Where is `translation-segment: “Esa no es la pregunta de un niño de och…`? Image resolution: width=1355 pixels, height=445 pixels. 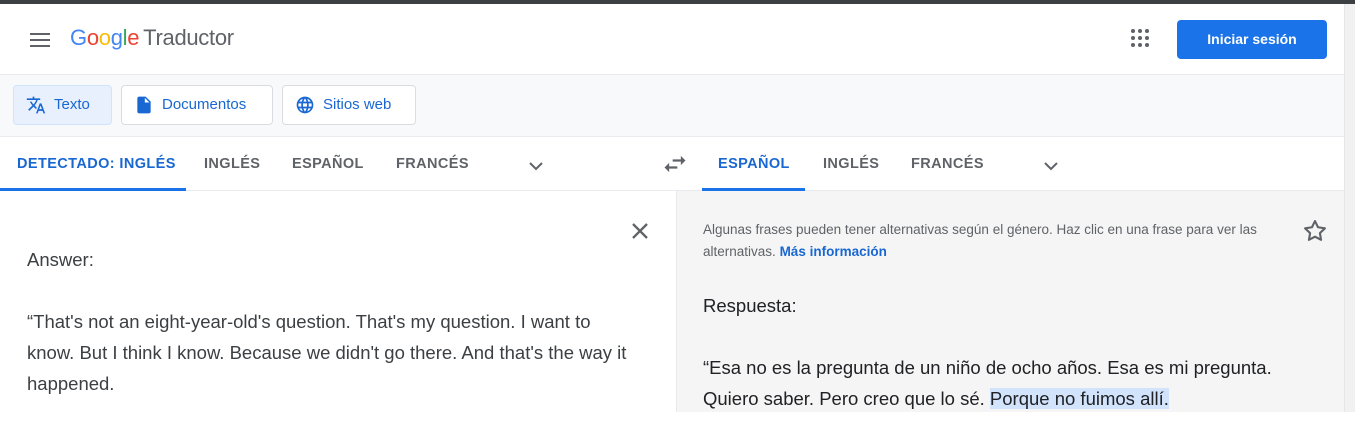
translation-segment: “Esa no es la pregunta de un niño de och… is located at coordinates (987, 383).